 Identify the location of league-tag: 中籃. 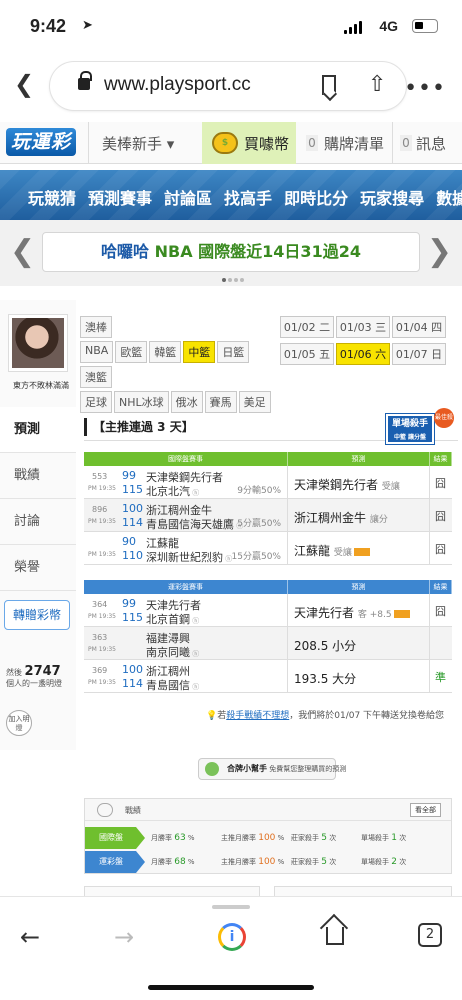
(199, 352).